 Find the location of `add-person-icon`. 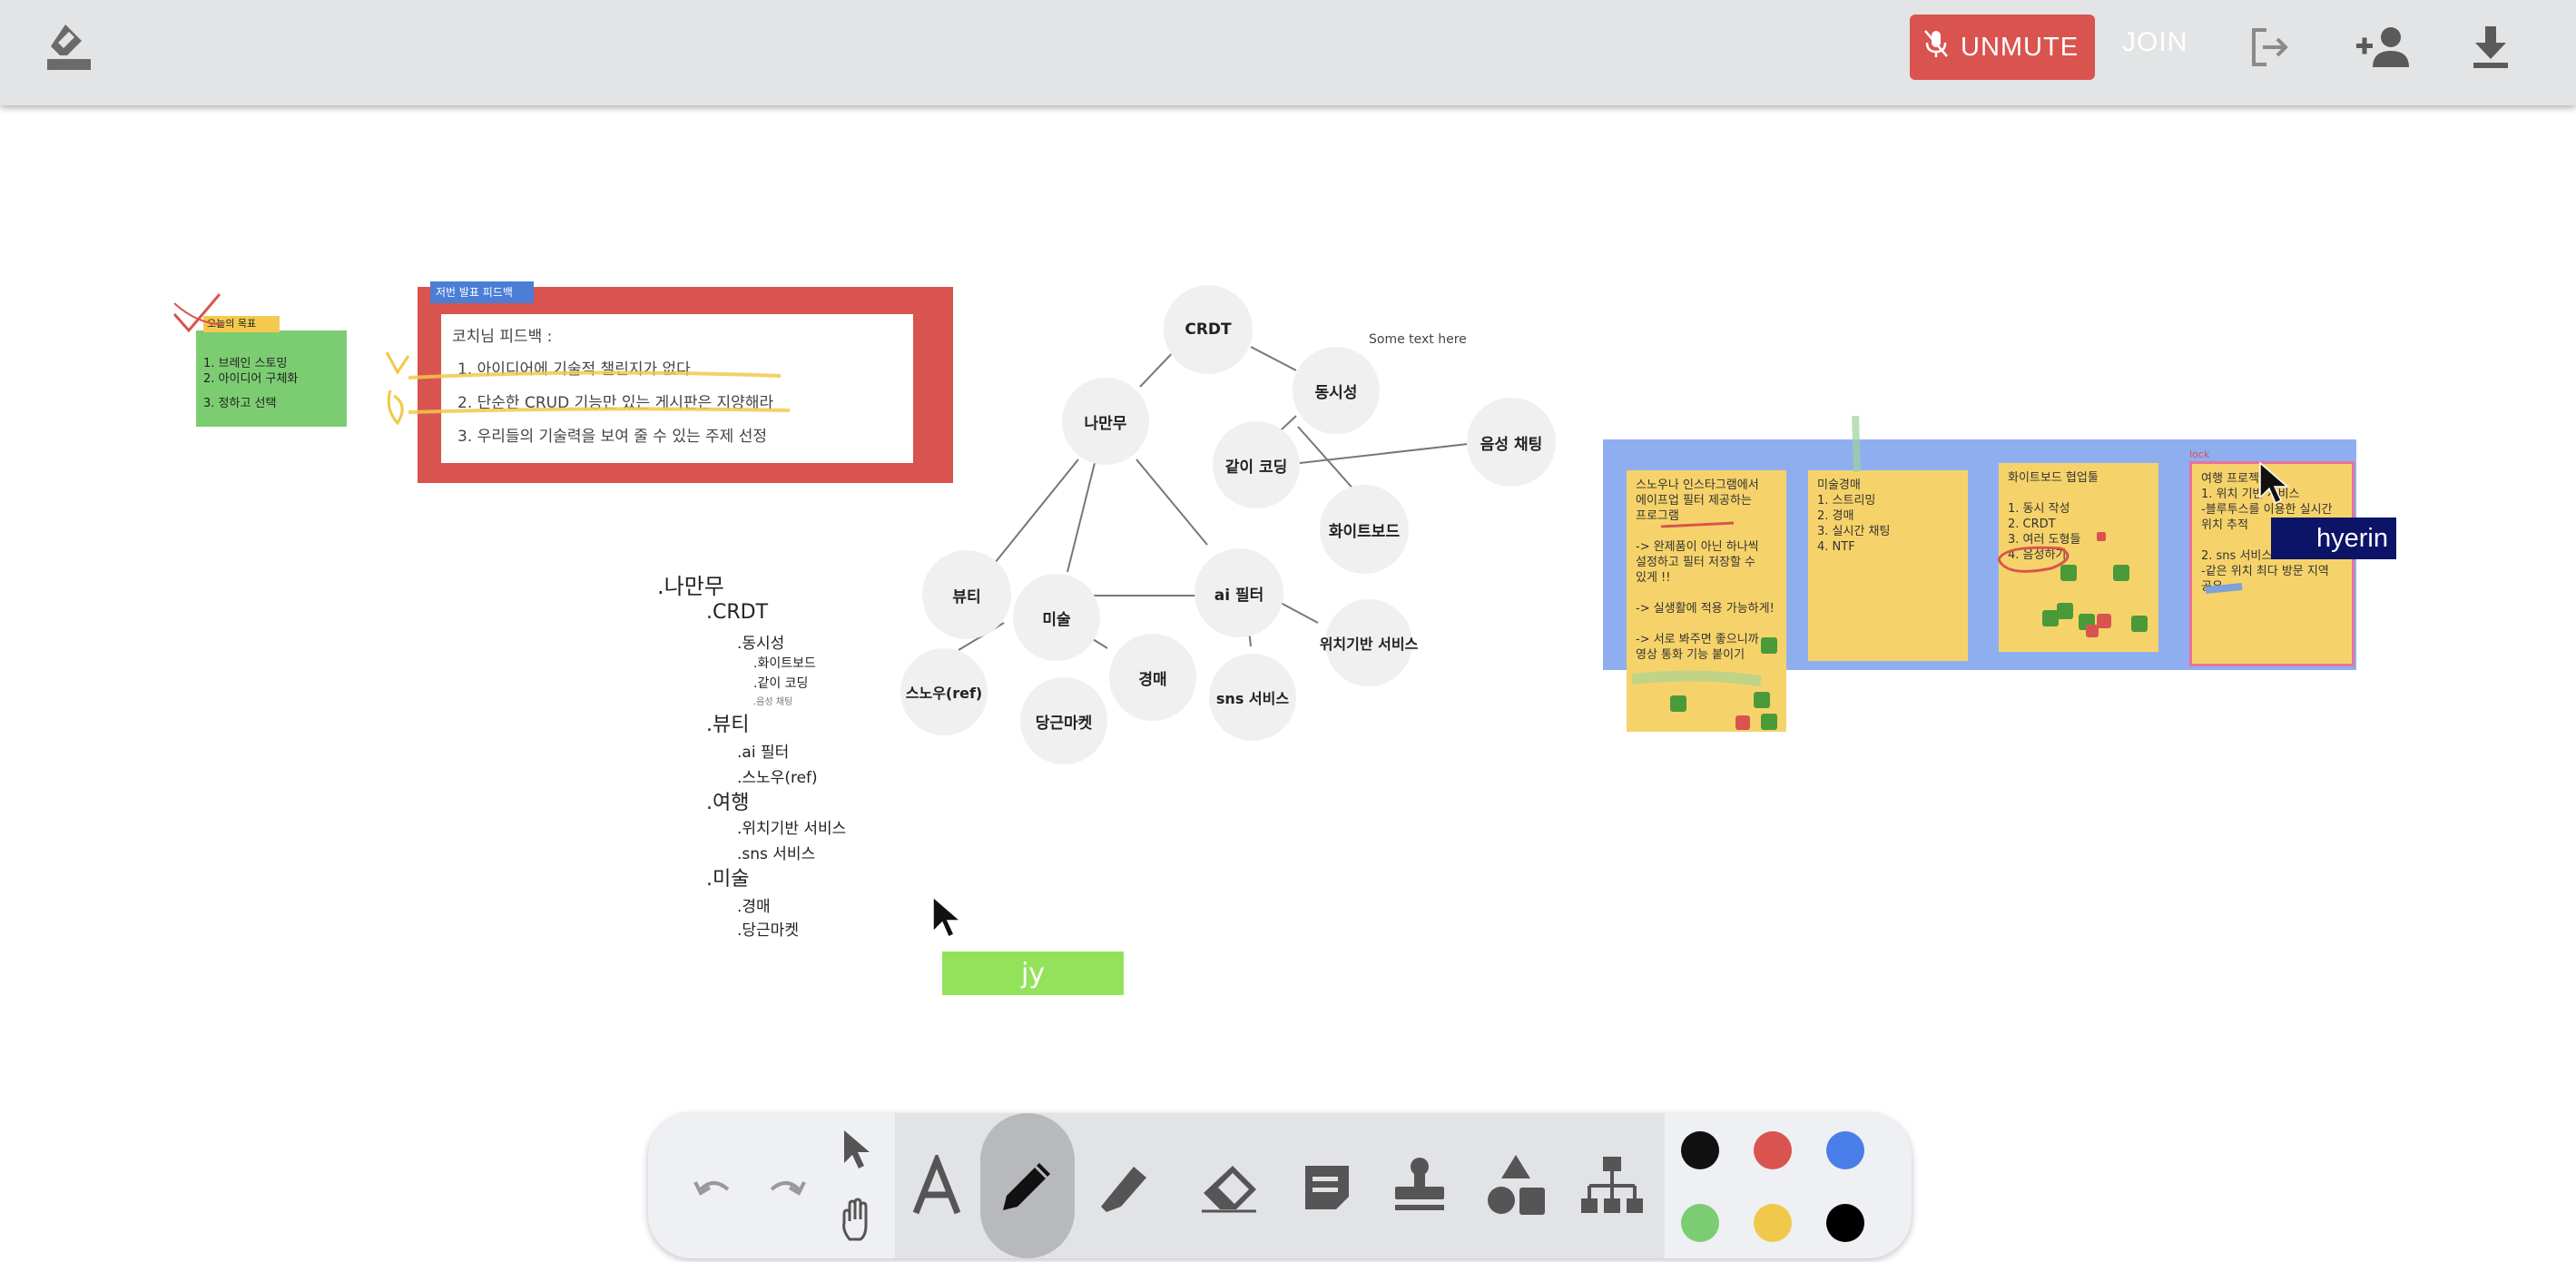

add-person-icon is located at coordinates (2384, 47).